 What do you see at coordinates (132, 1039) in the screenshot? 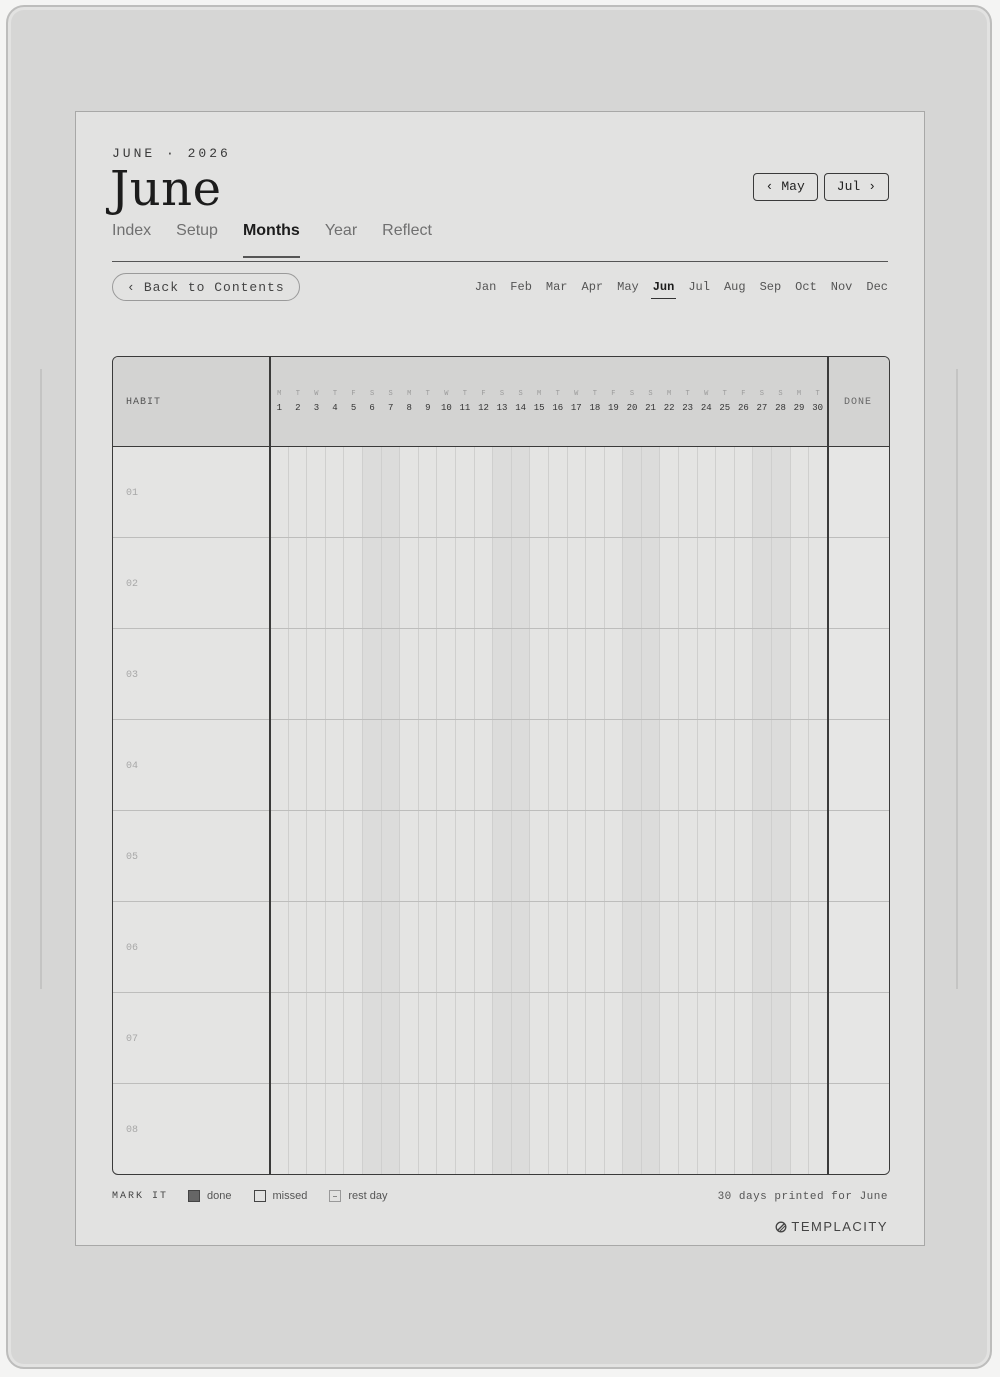
I see `habit-row-number: 07` at bounding box center [132, 1039].